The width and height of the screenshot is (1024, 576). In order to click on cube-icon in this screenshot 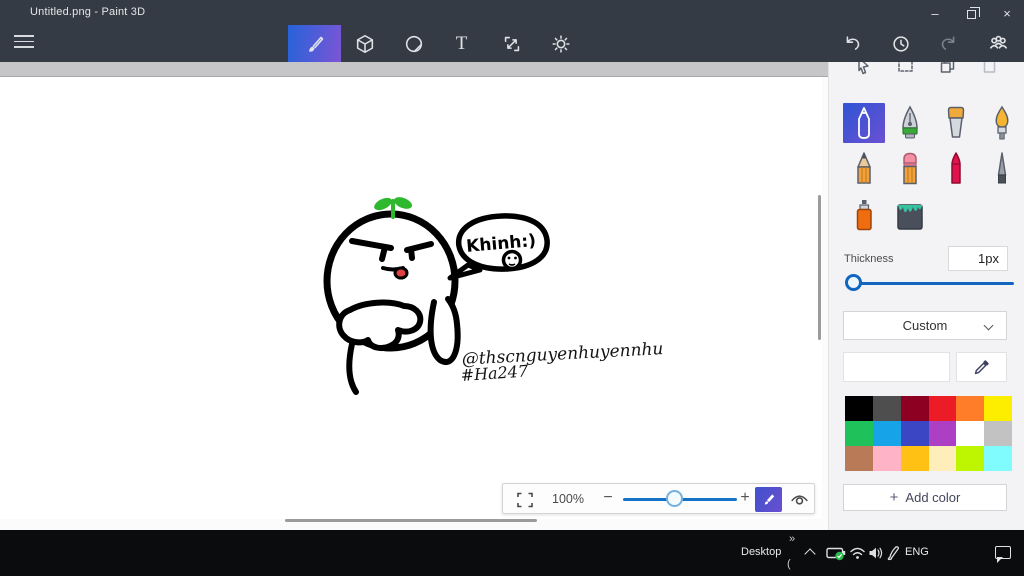, I will do `click(364, 43)`.